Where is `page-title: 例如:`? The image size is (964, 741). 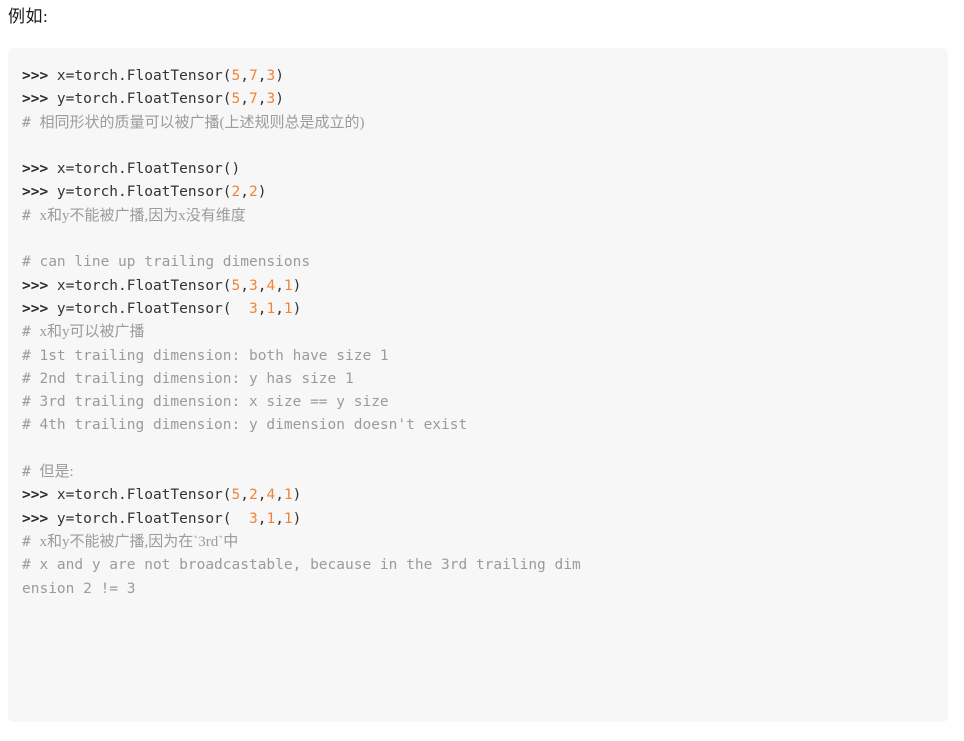
page-title: 例如: is located at coordinates (28, 16).